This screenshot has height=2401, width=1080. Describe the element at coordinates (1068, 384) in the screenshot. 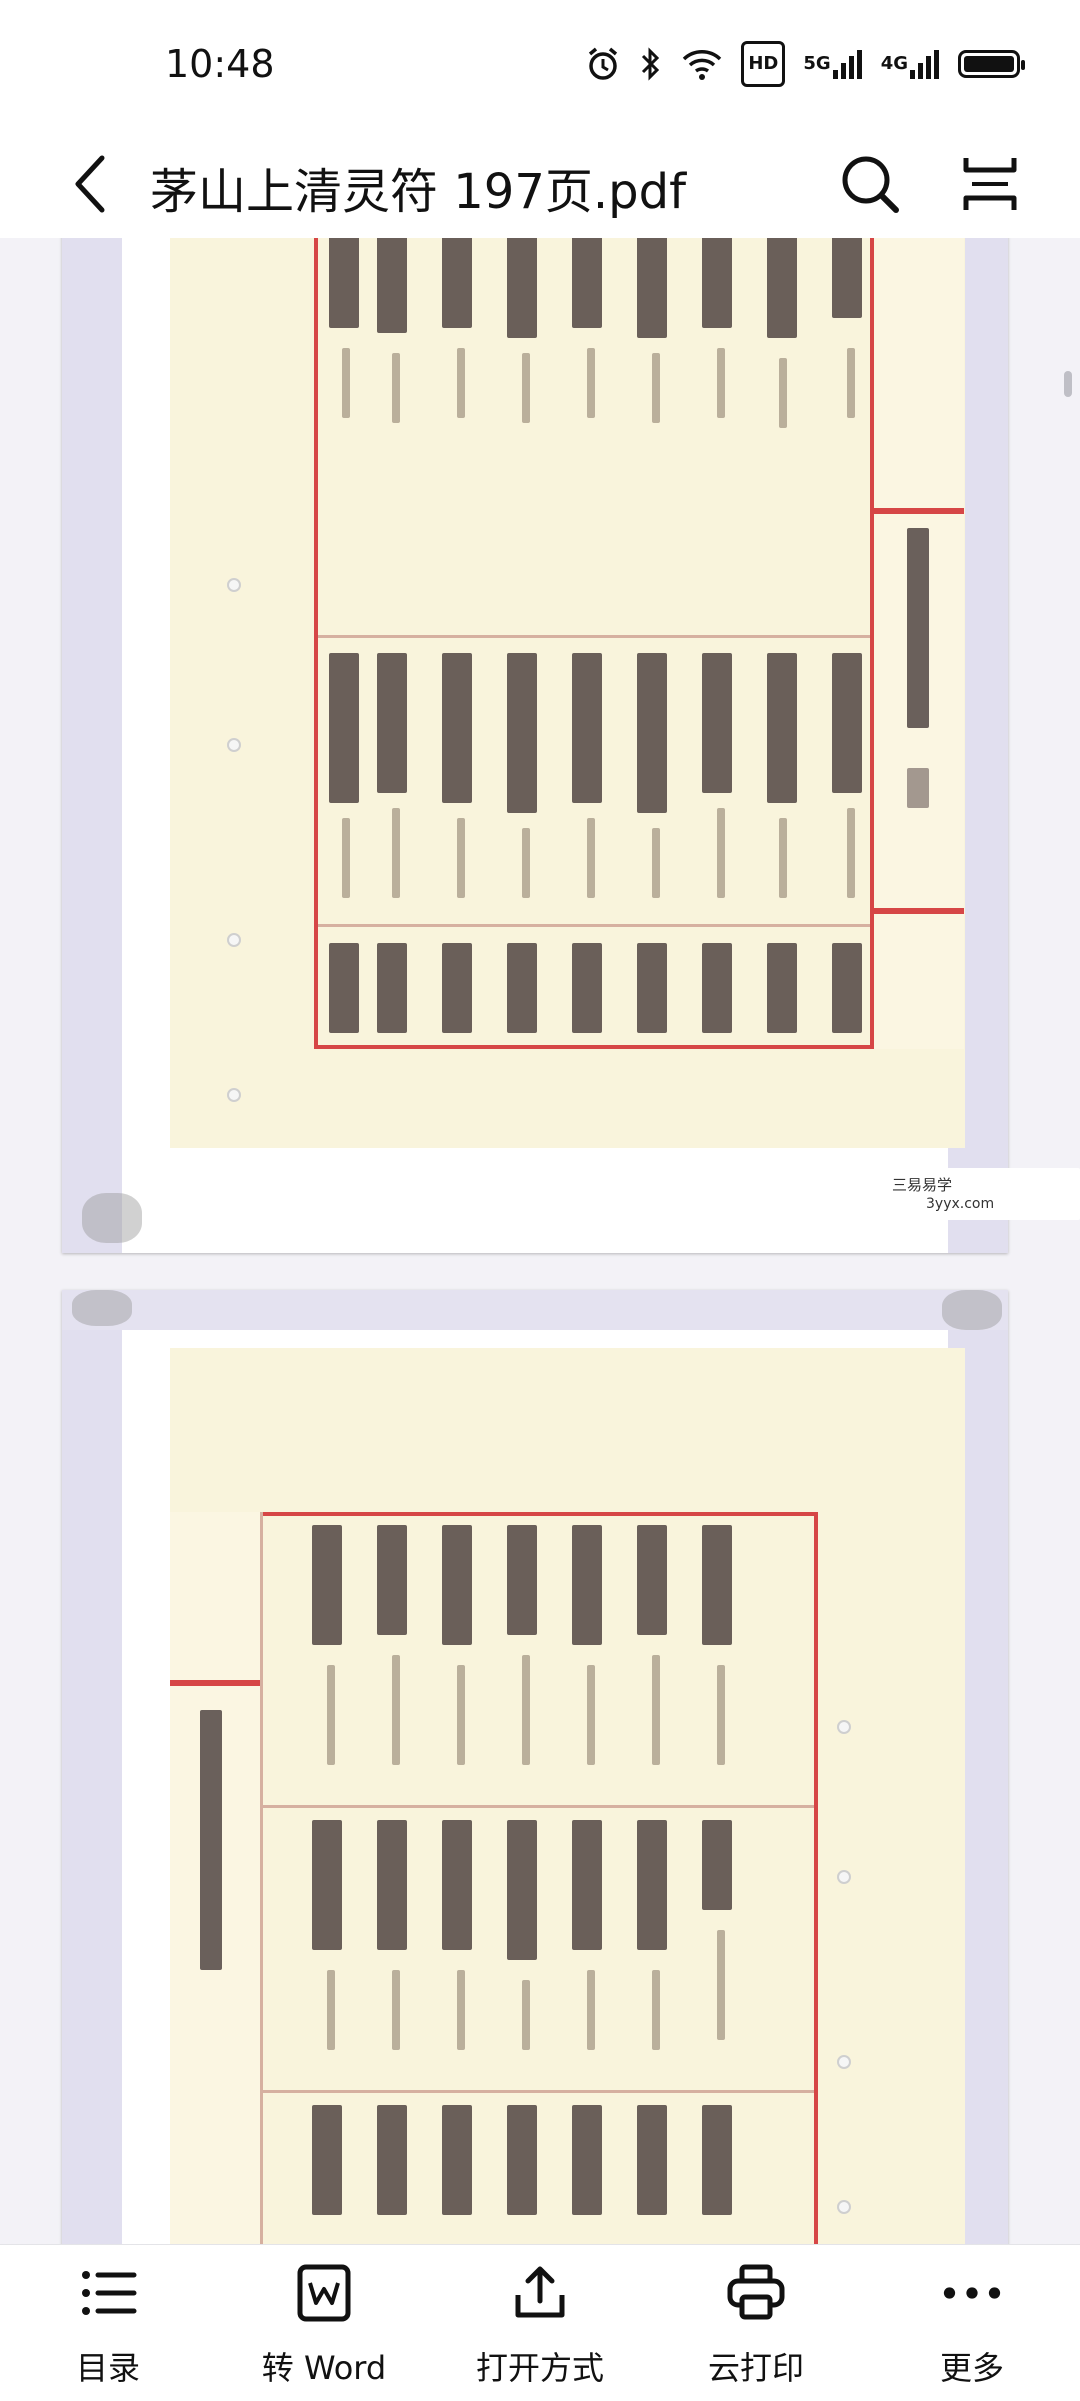

I see `scrollbar-thumb` at that location.